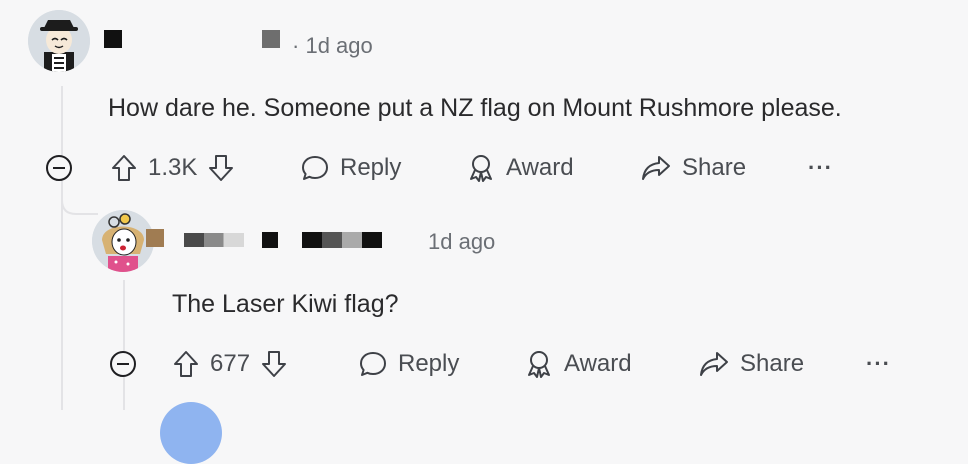 This screenshot has height=464, width=968. I want to click on vote-group: 677, so click(230, 364).